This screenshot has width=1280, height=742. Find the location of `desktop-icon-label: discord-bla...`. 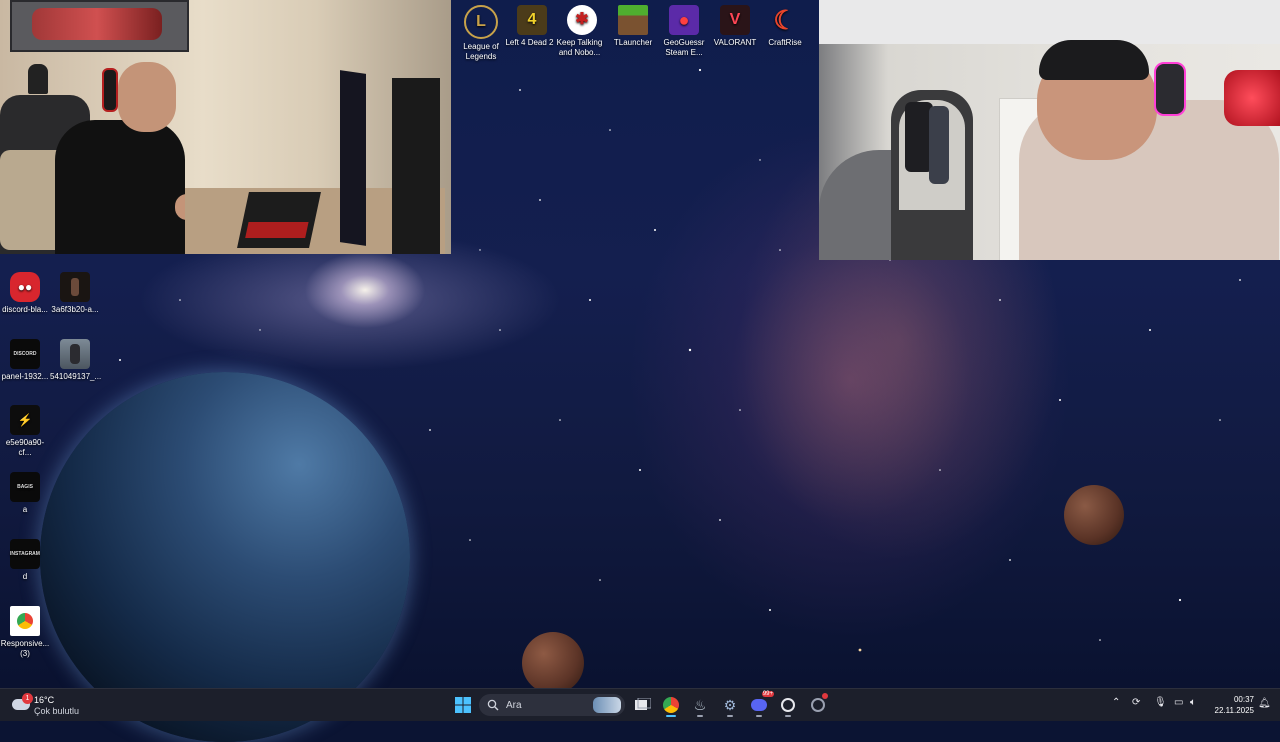

desktop-icon-label: discord-bla... is located at coordinates (25, 309).